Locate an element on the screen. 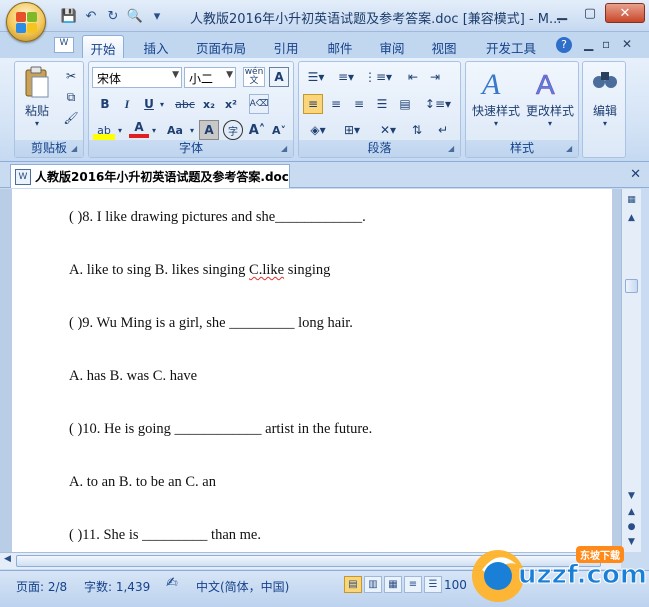  save-icon: 💾 is located at coordinates (69, 16).